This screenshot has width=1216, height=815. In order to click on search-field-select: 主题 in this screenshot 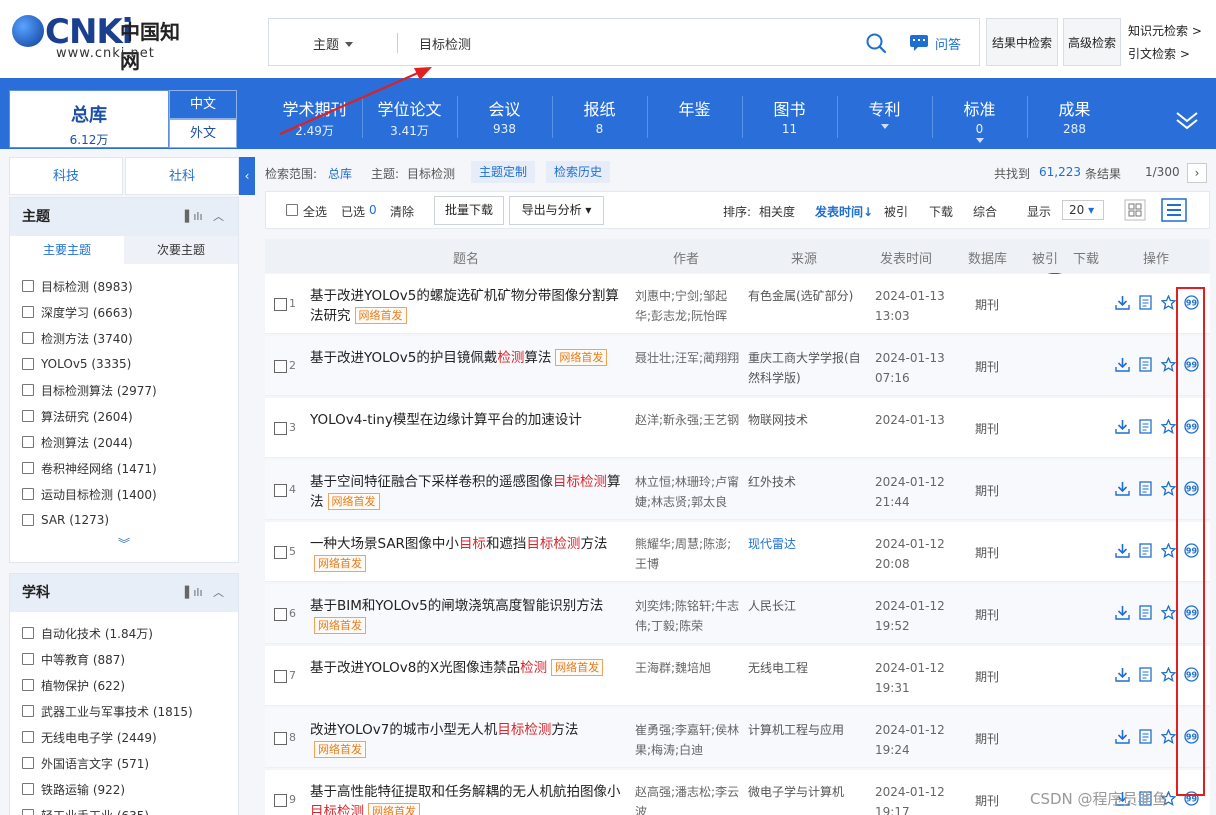, I will do `click(333, 43)`.